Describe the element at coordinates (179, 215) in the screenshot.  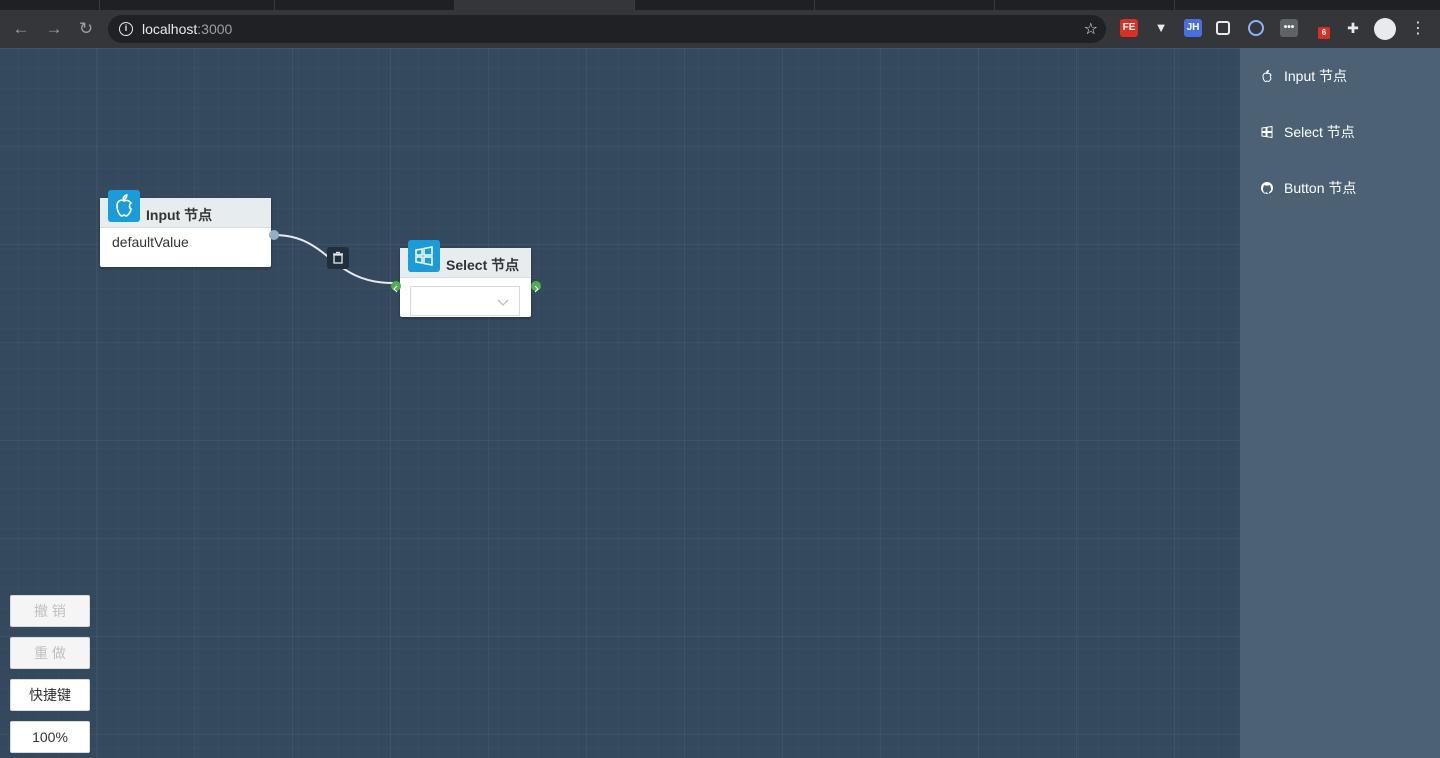
I see `node-title: Input 节点` at that location.